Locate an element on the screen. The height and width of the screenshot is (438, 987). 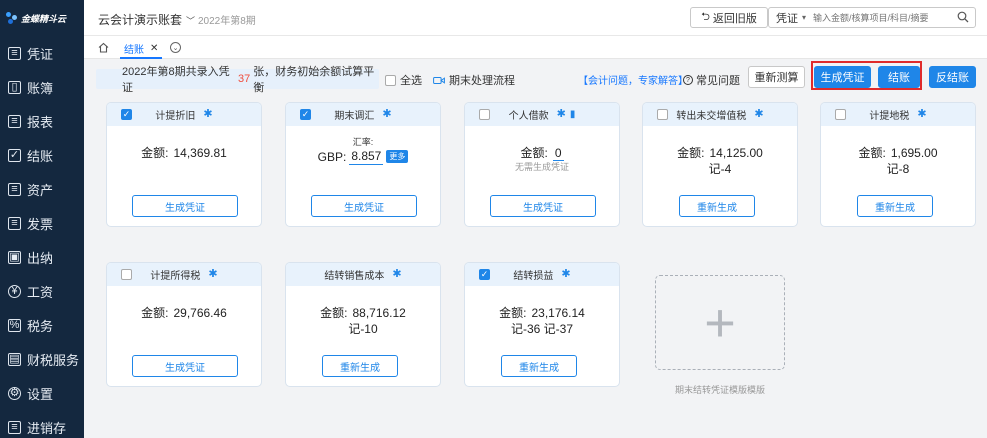
sidebar-item-salary: ¥ 工资 is located at coordinates (42, 291).